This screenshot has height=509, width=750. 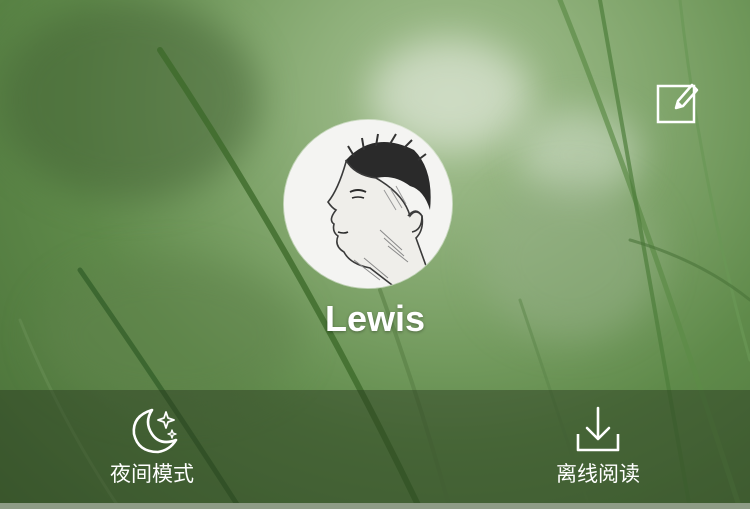 I want to click on avatar-sketch-portrait, so click(x=368, y=204).